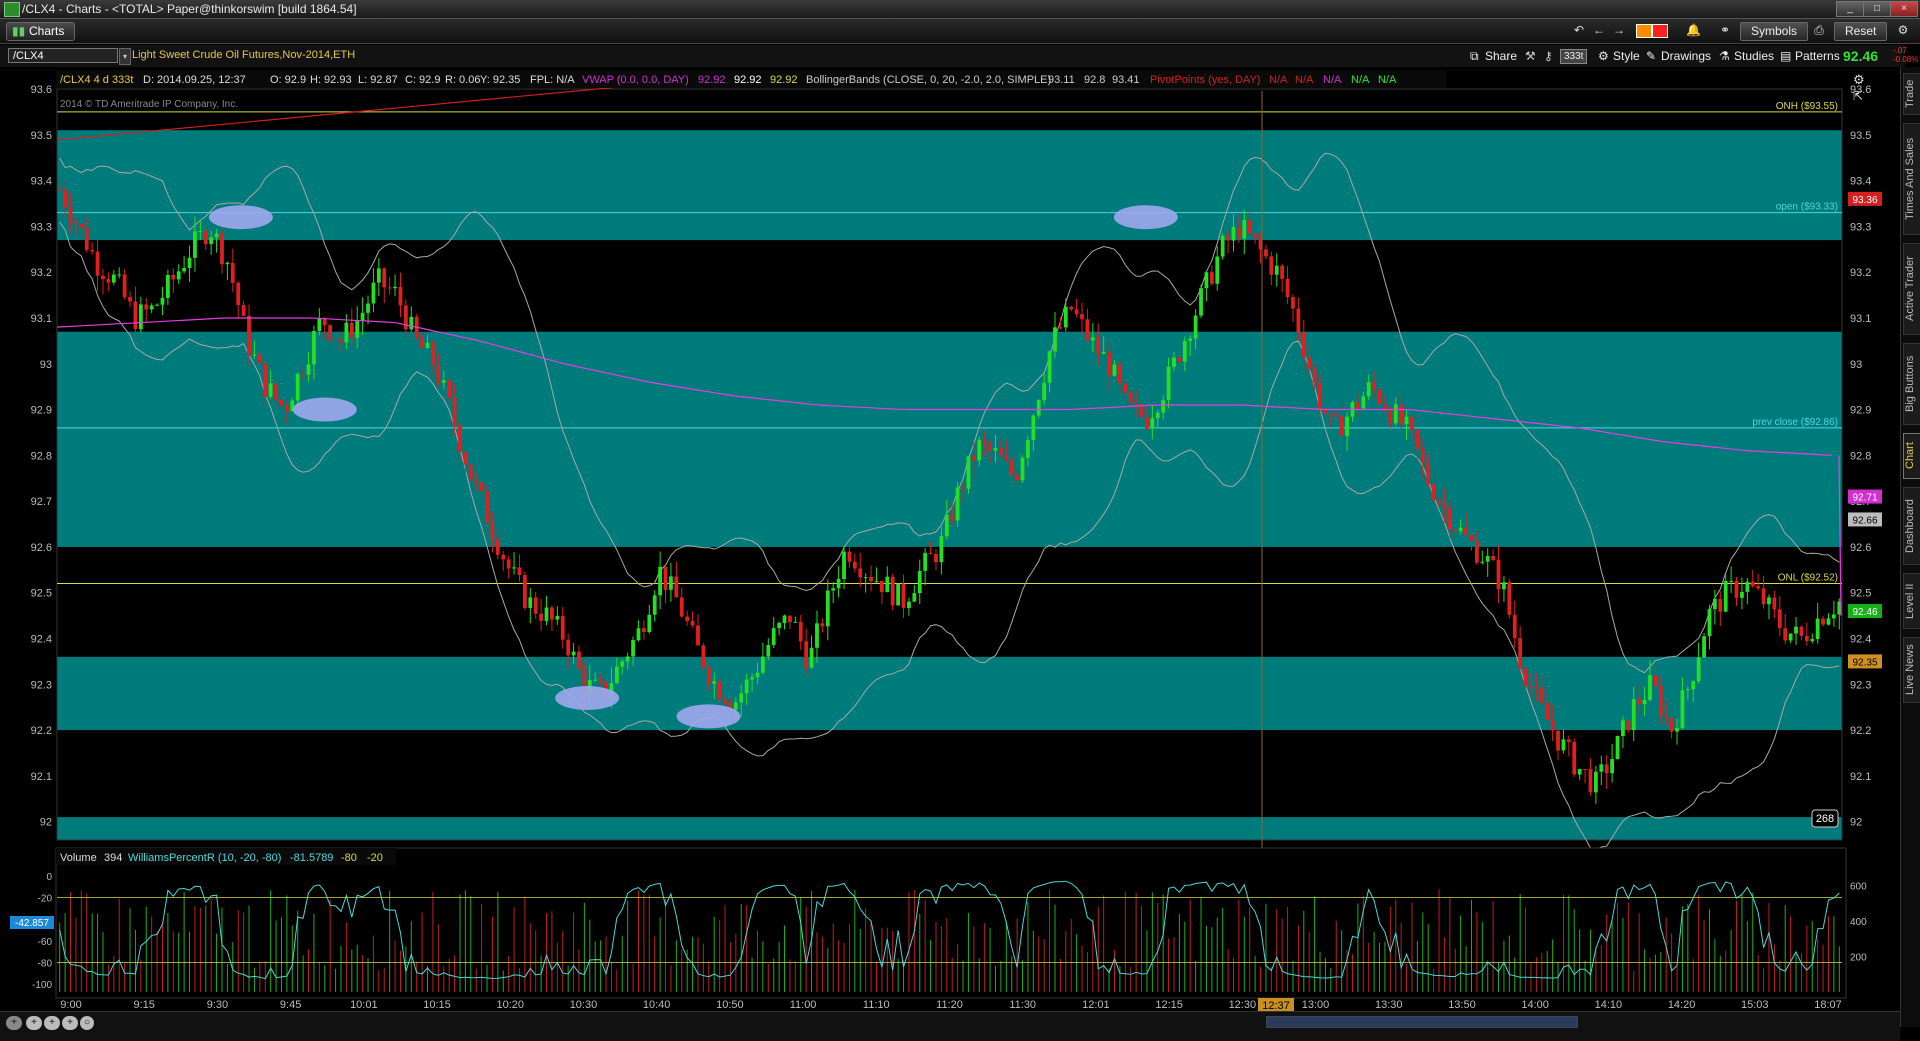  Describe the element at coordinates (14, 1023) in the screenshot. I see `pan-icon: +` at that location.